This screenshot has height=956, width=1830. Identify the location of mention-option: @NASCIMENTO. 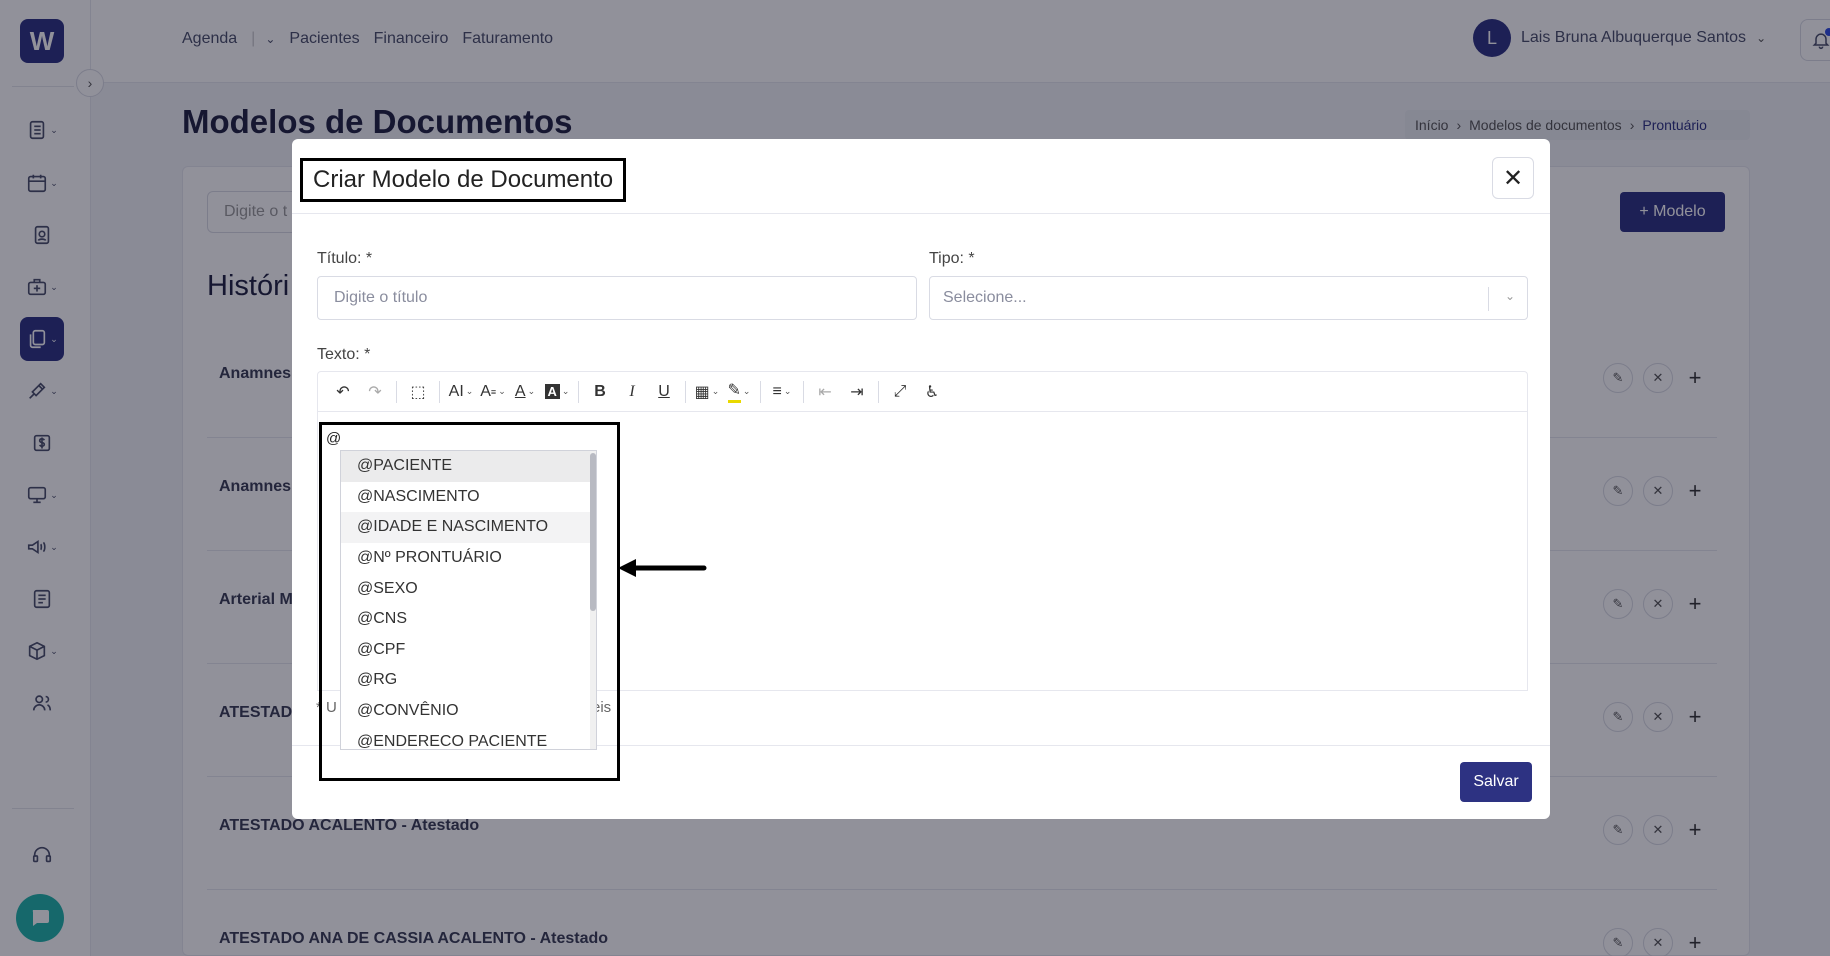
(468, 497).